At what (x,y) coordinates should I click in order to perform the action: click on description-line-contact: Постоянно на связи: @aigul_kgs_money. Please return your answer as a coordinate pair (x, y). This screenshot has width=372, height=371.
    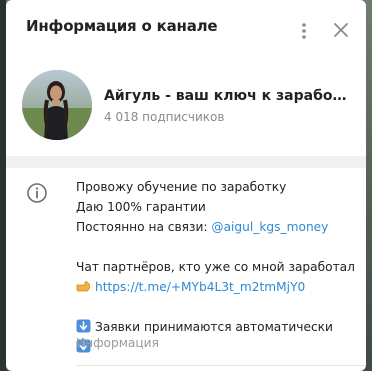
    Looking at the image, I should click on (216, 227).